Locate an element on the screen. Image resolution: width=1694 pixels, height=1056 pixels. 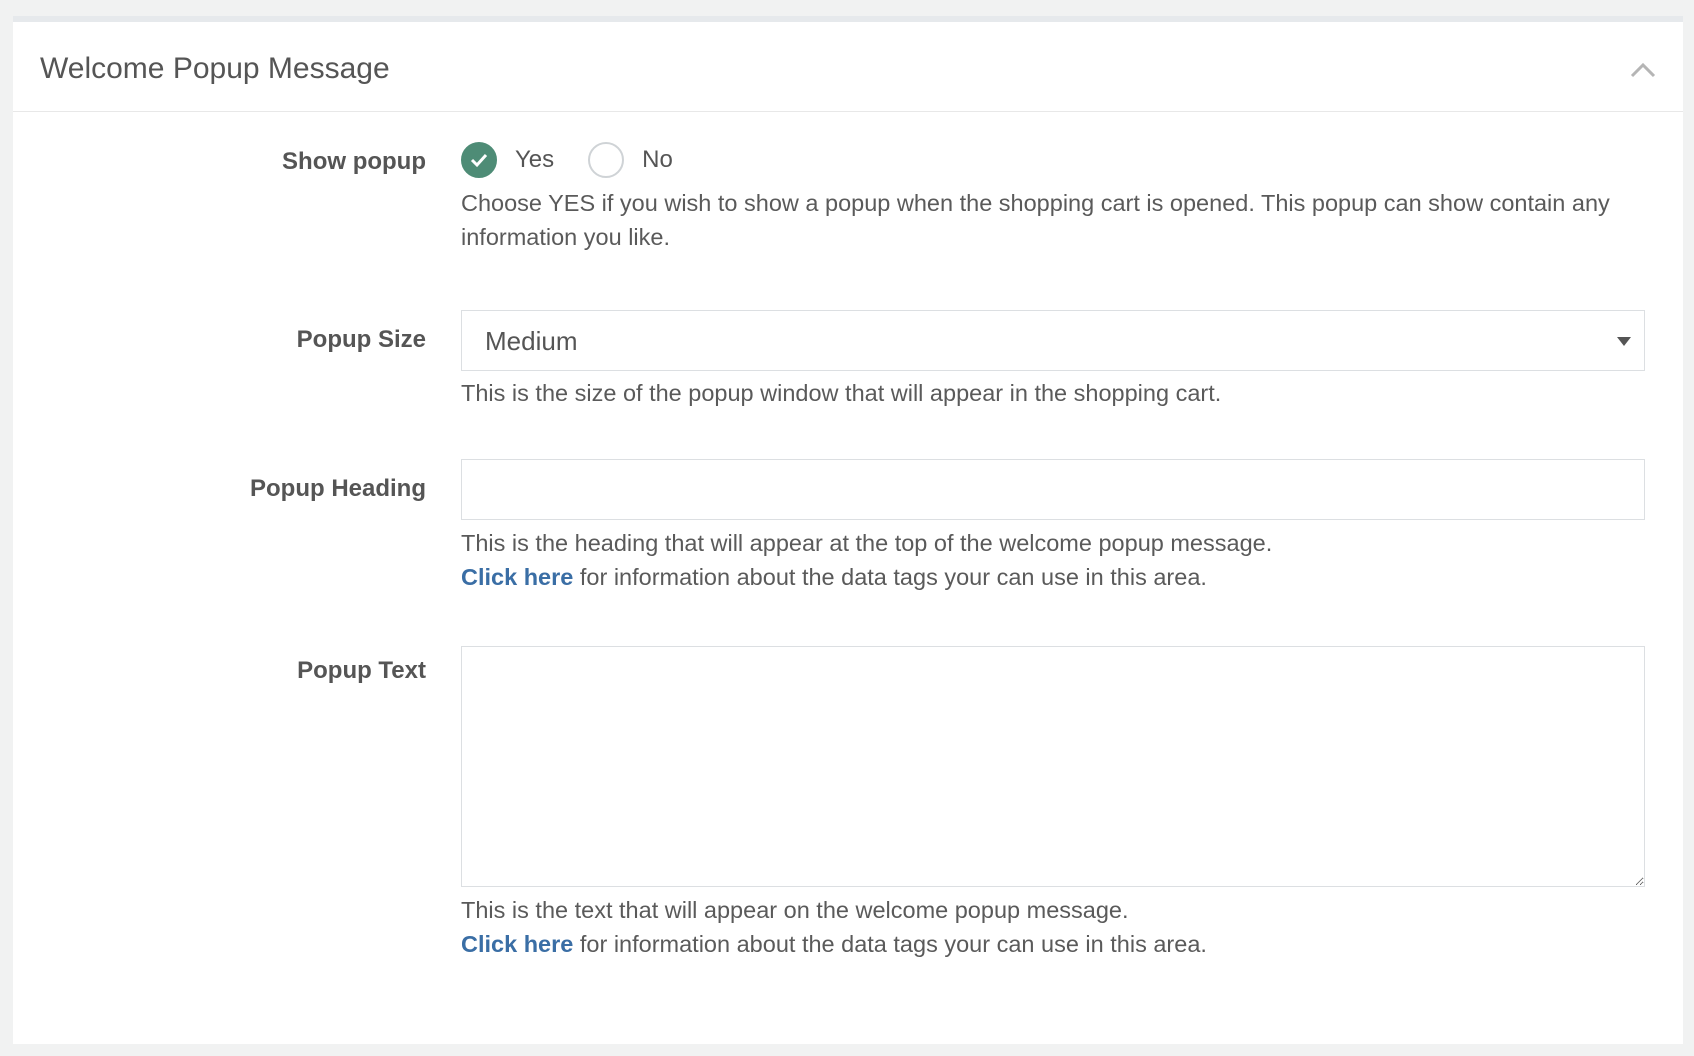
popup-text-click-here-link: Click here is located at coordinates (517, 944).